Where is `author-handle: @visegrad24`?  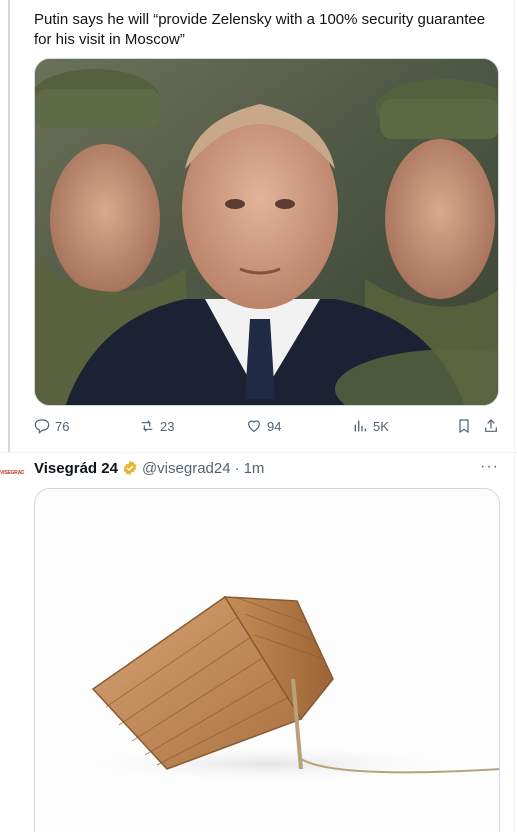 author-handle: @visegrad24 is located at coordinates (186, 468).